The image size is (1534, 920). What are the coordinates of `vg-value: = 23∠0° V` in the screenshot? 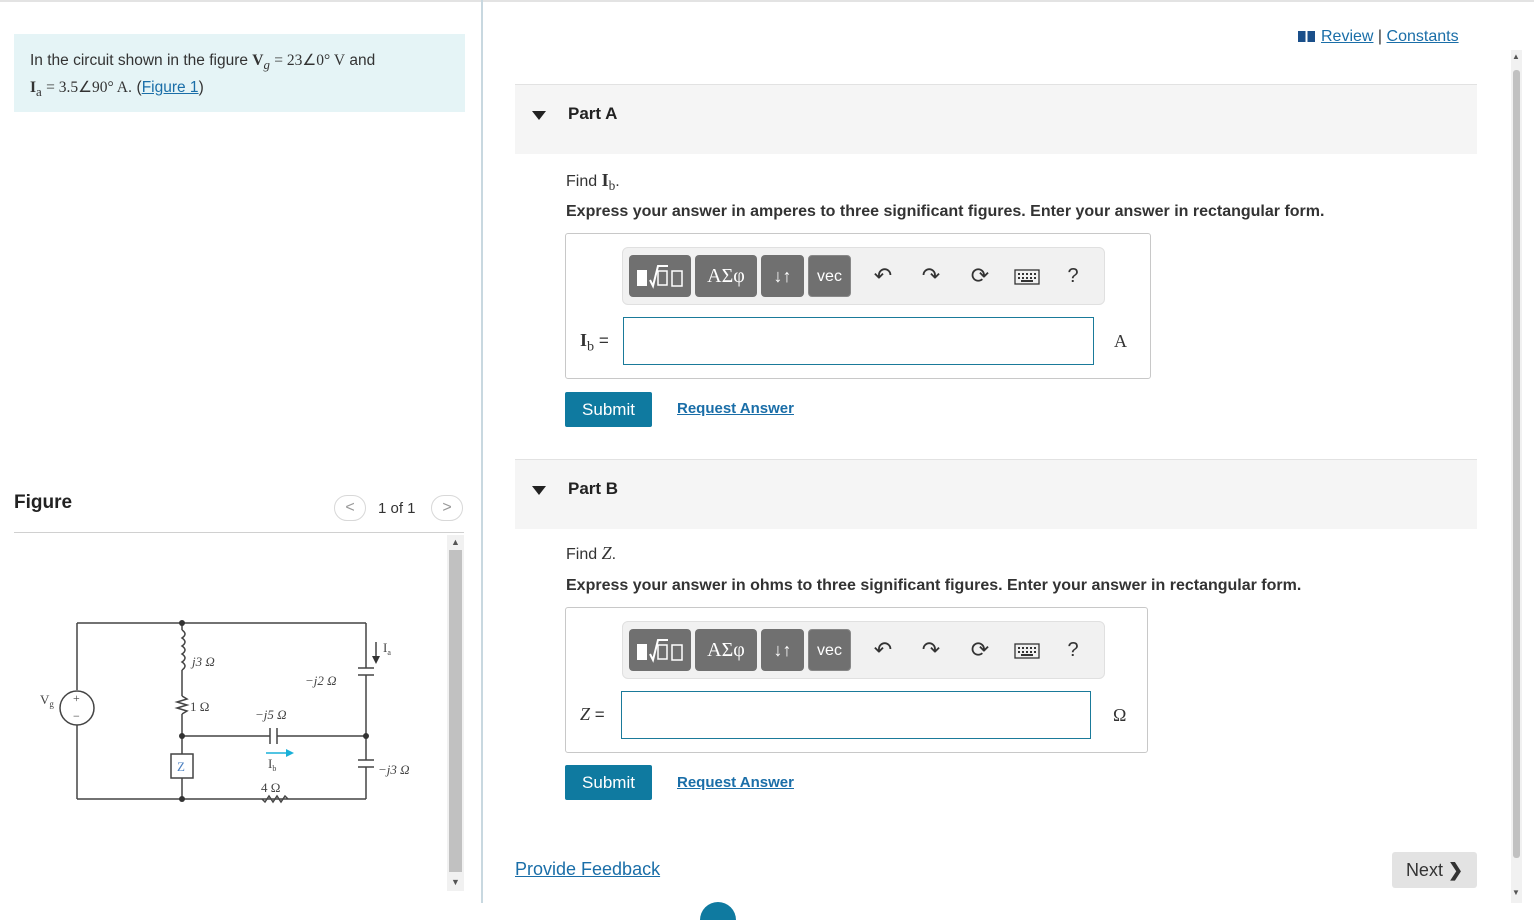 It's located at (310, 60).